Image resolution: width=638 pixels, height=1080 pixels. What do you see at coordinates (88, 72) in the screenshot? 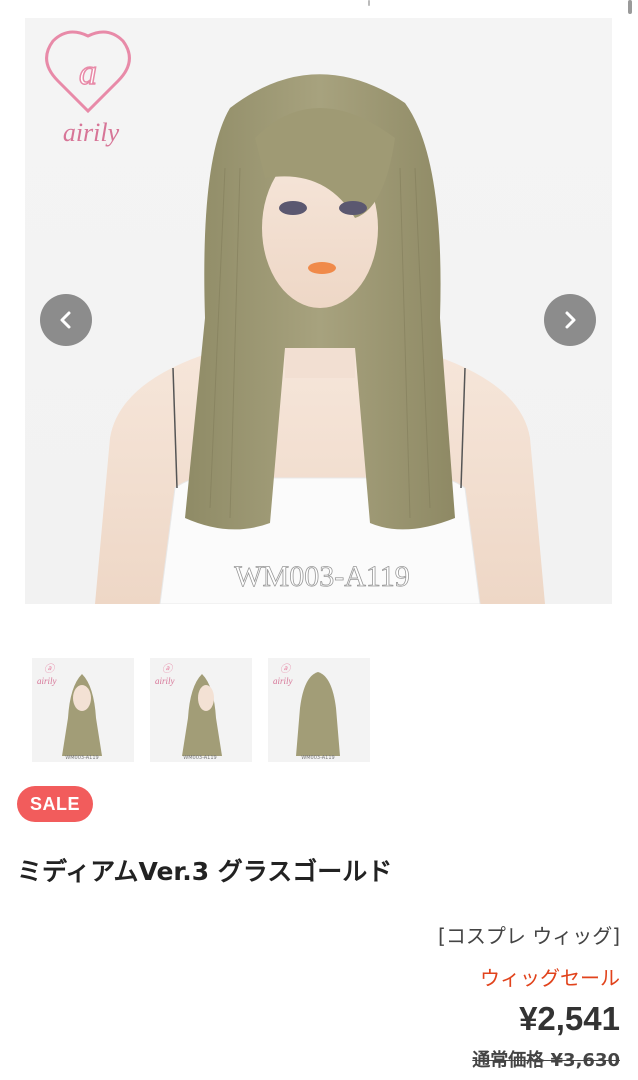
I see `svg-text: a` at bounding box center [88, 72].